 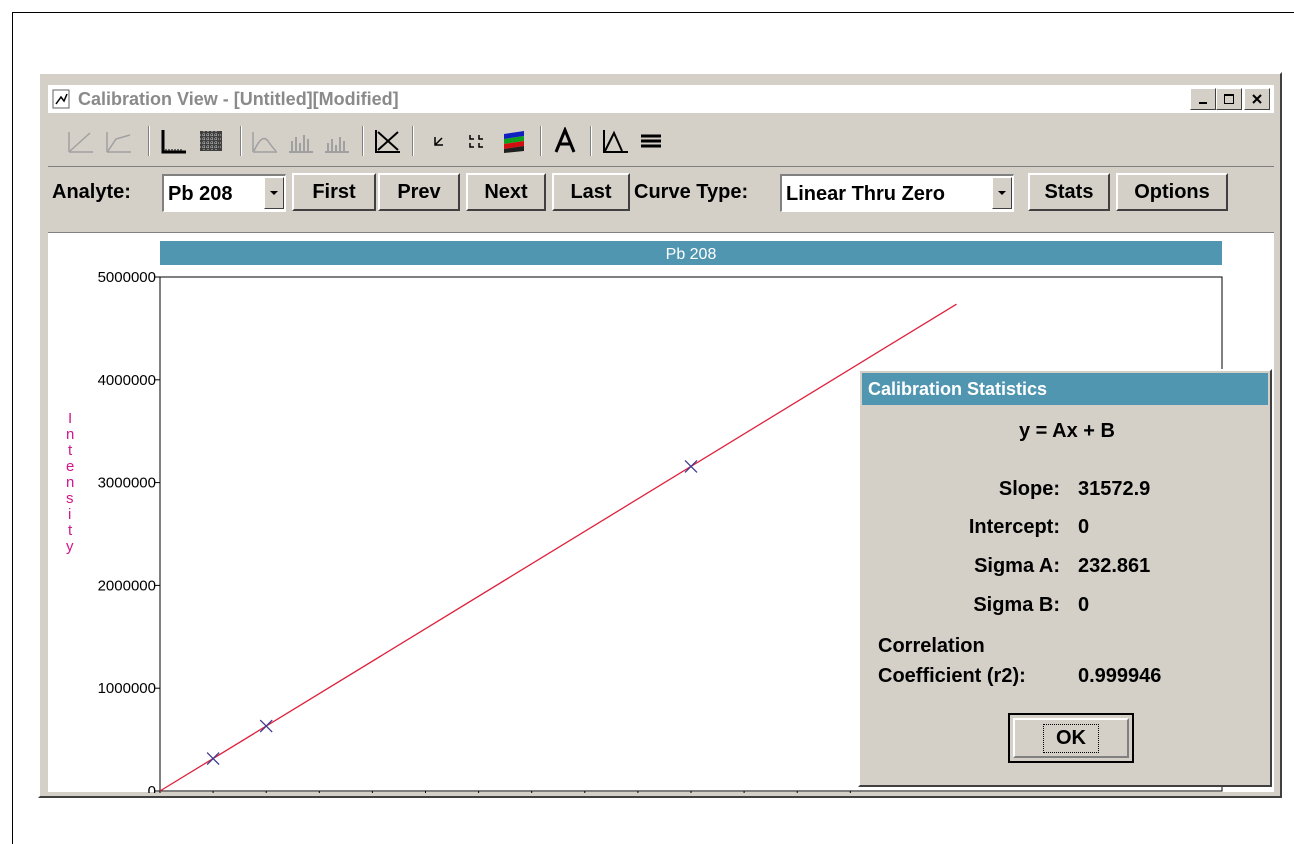 What do you see at coordinates (691, 192) in the screenshot?
I see `curve-type-label: Curve Type:` at bounding box center [691, 192].